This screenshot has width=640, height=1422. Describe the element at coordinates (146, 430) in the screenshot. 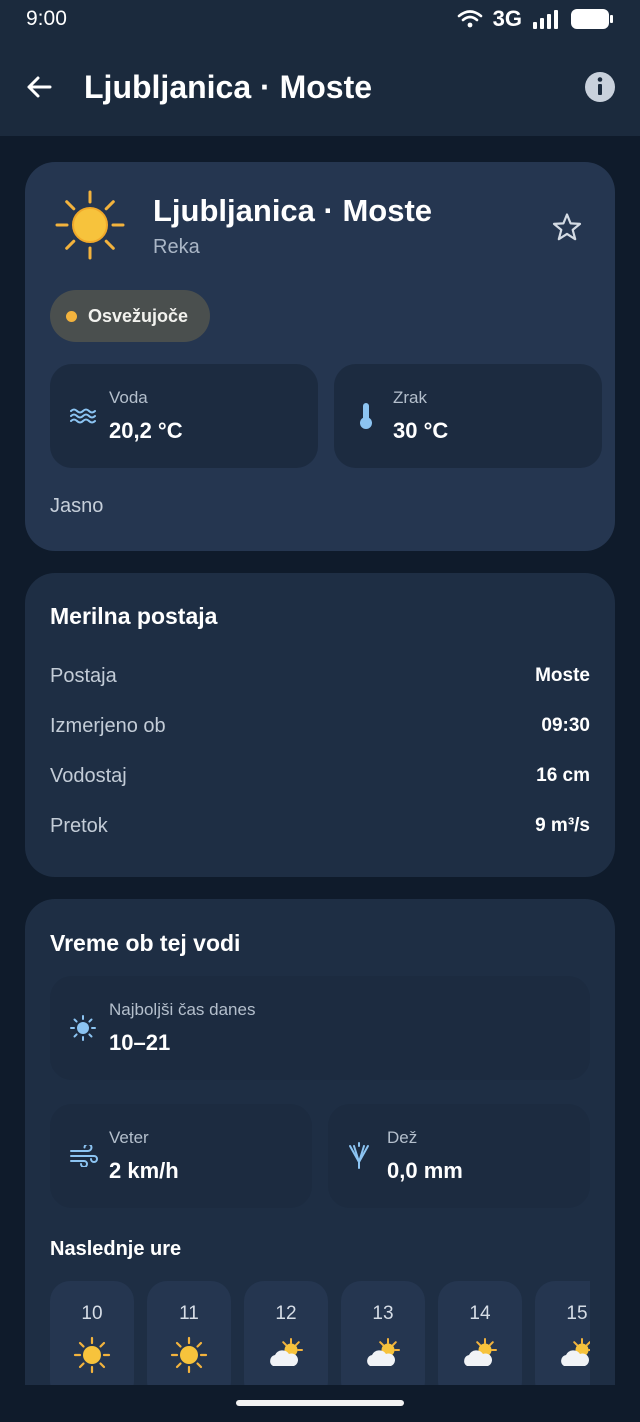

I see `water-value: 20,2 °C` at that location.